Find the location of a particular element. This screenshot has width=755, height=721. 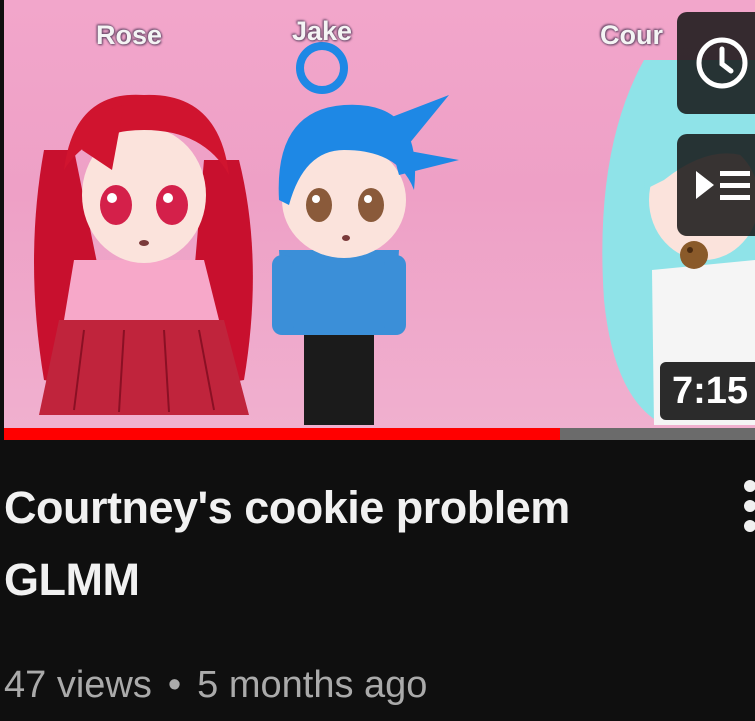

video-metadata: 47 views • 5 months ago is located at coordinates (215, 685).